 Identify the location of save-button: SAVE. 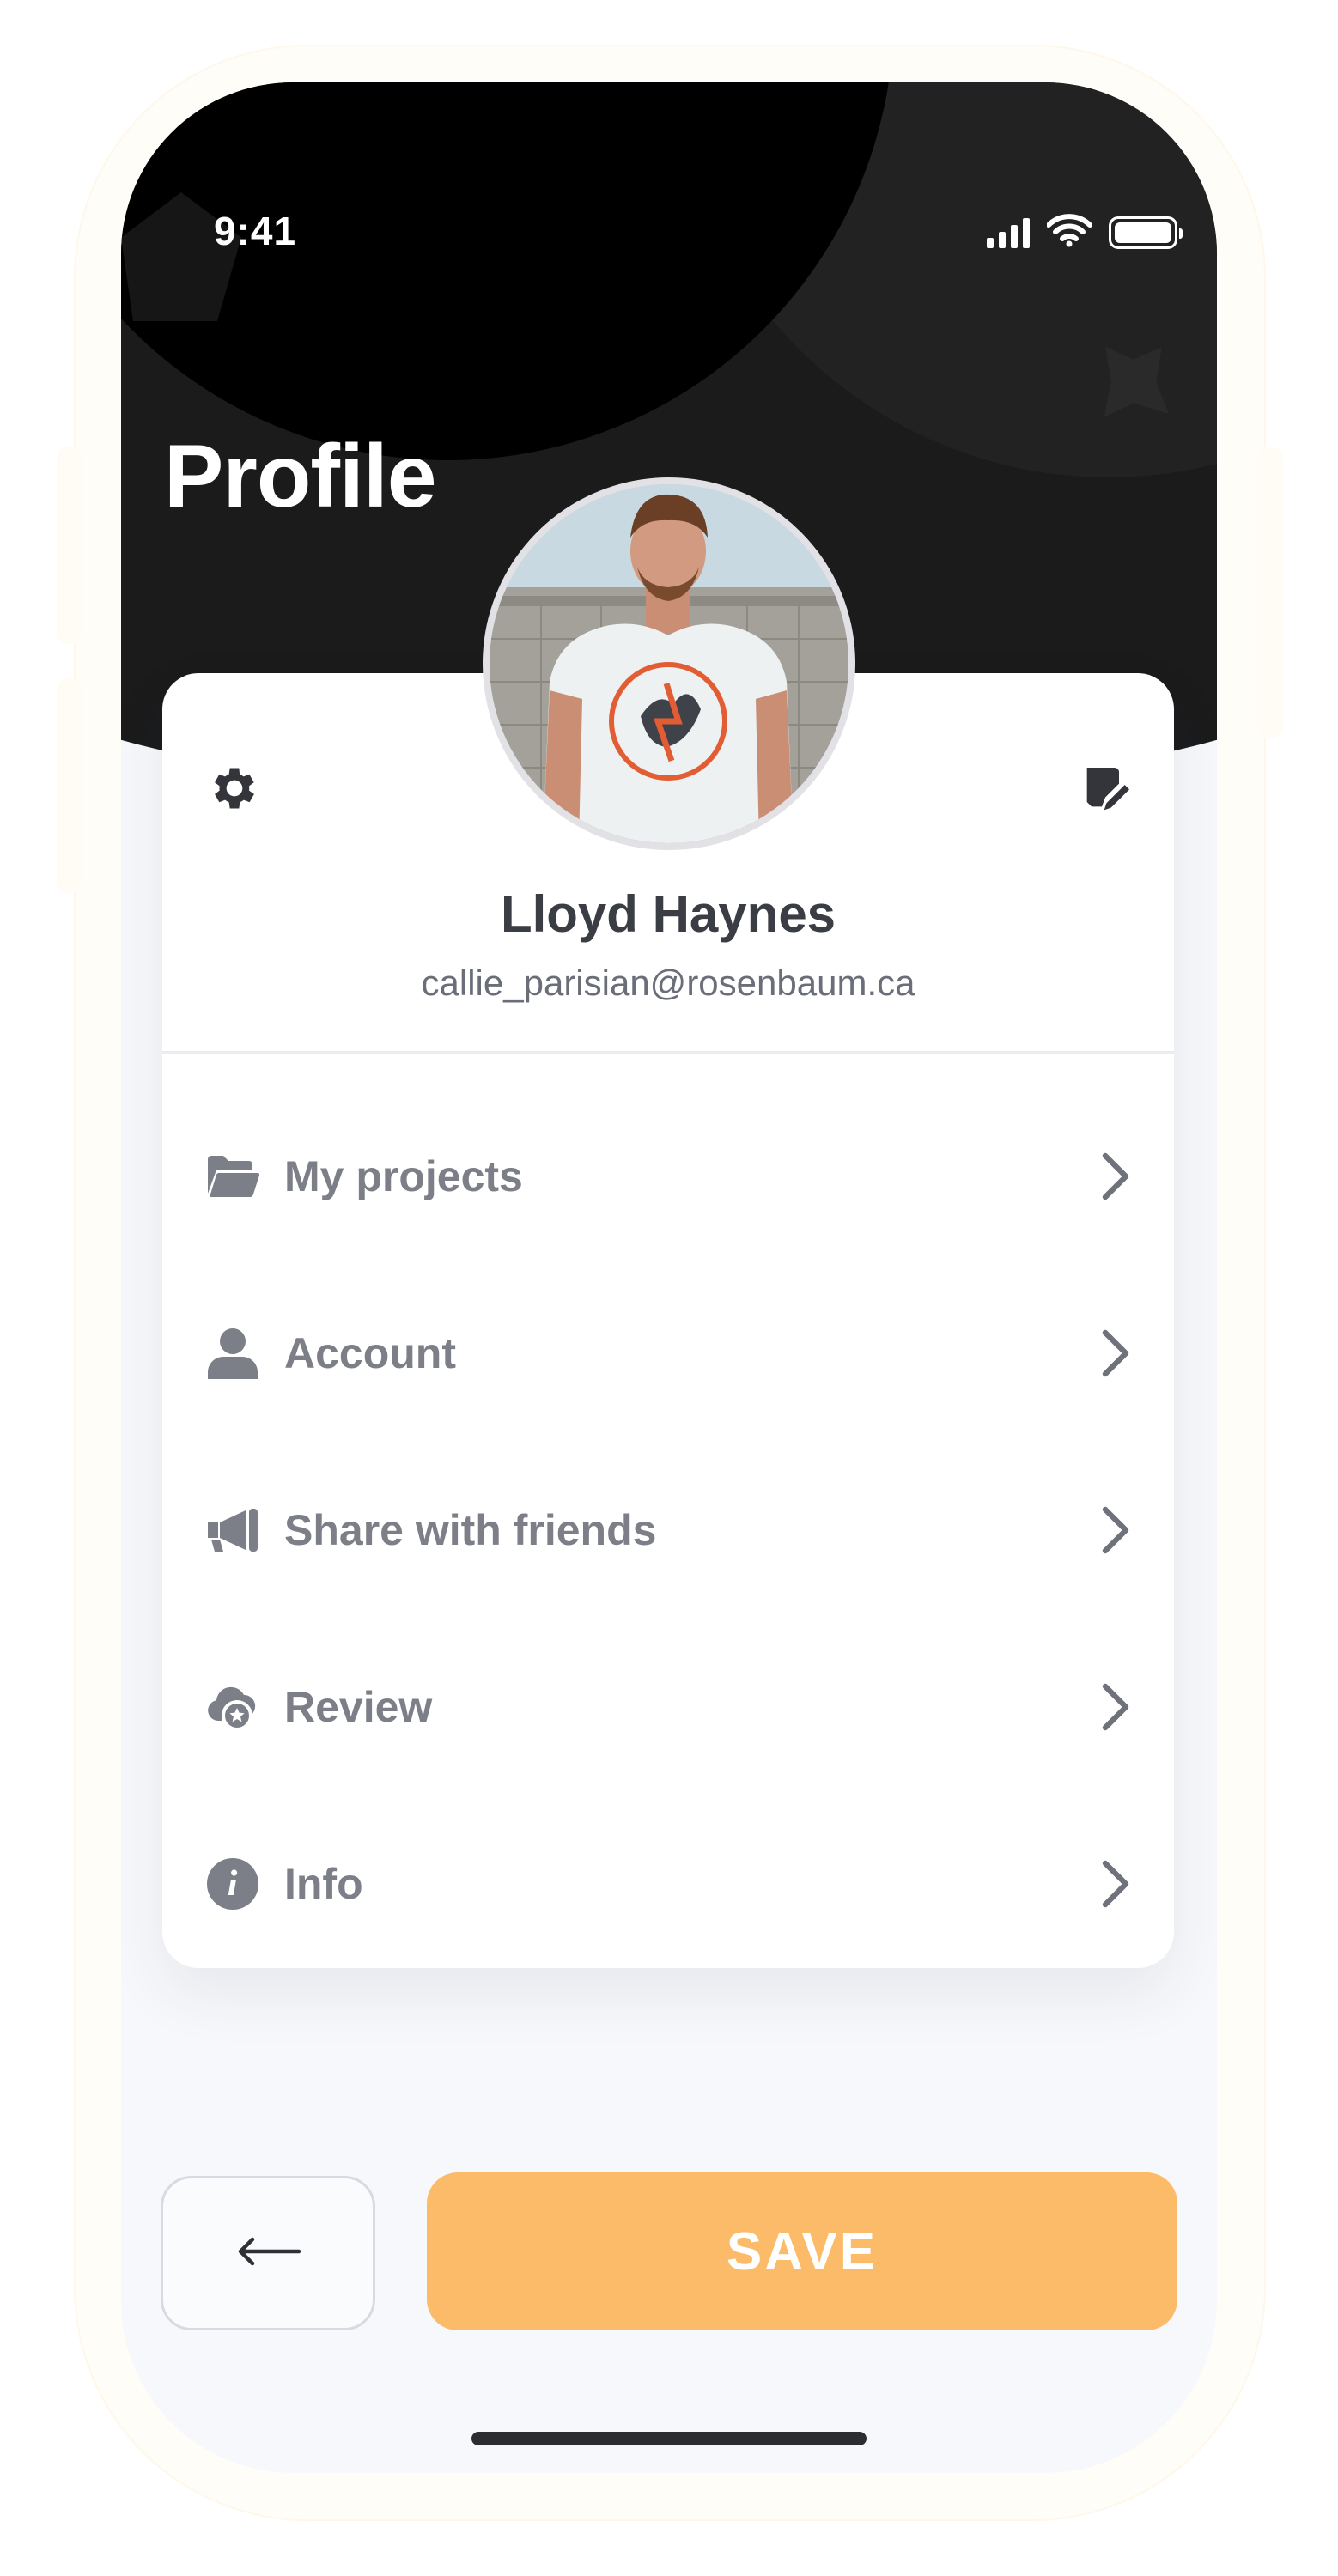
(802, 2251).